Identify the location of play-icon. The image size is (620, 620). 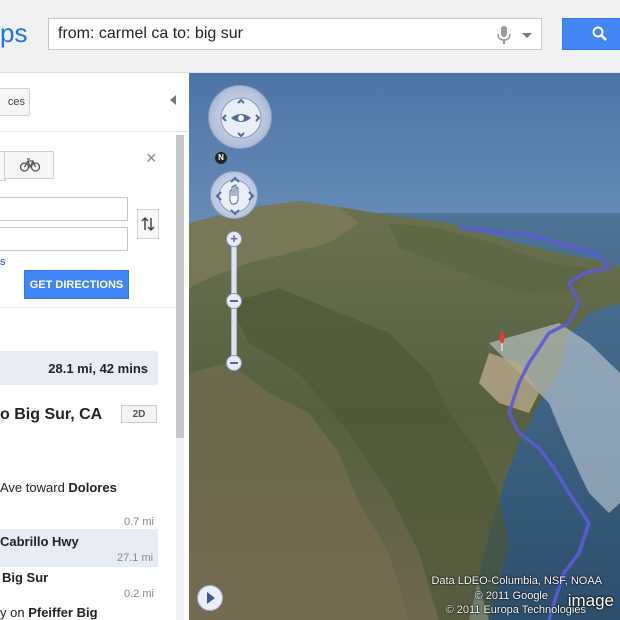
(211, 598).